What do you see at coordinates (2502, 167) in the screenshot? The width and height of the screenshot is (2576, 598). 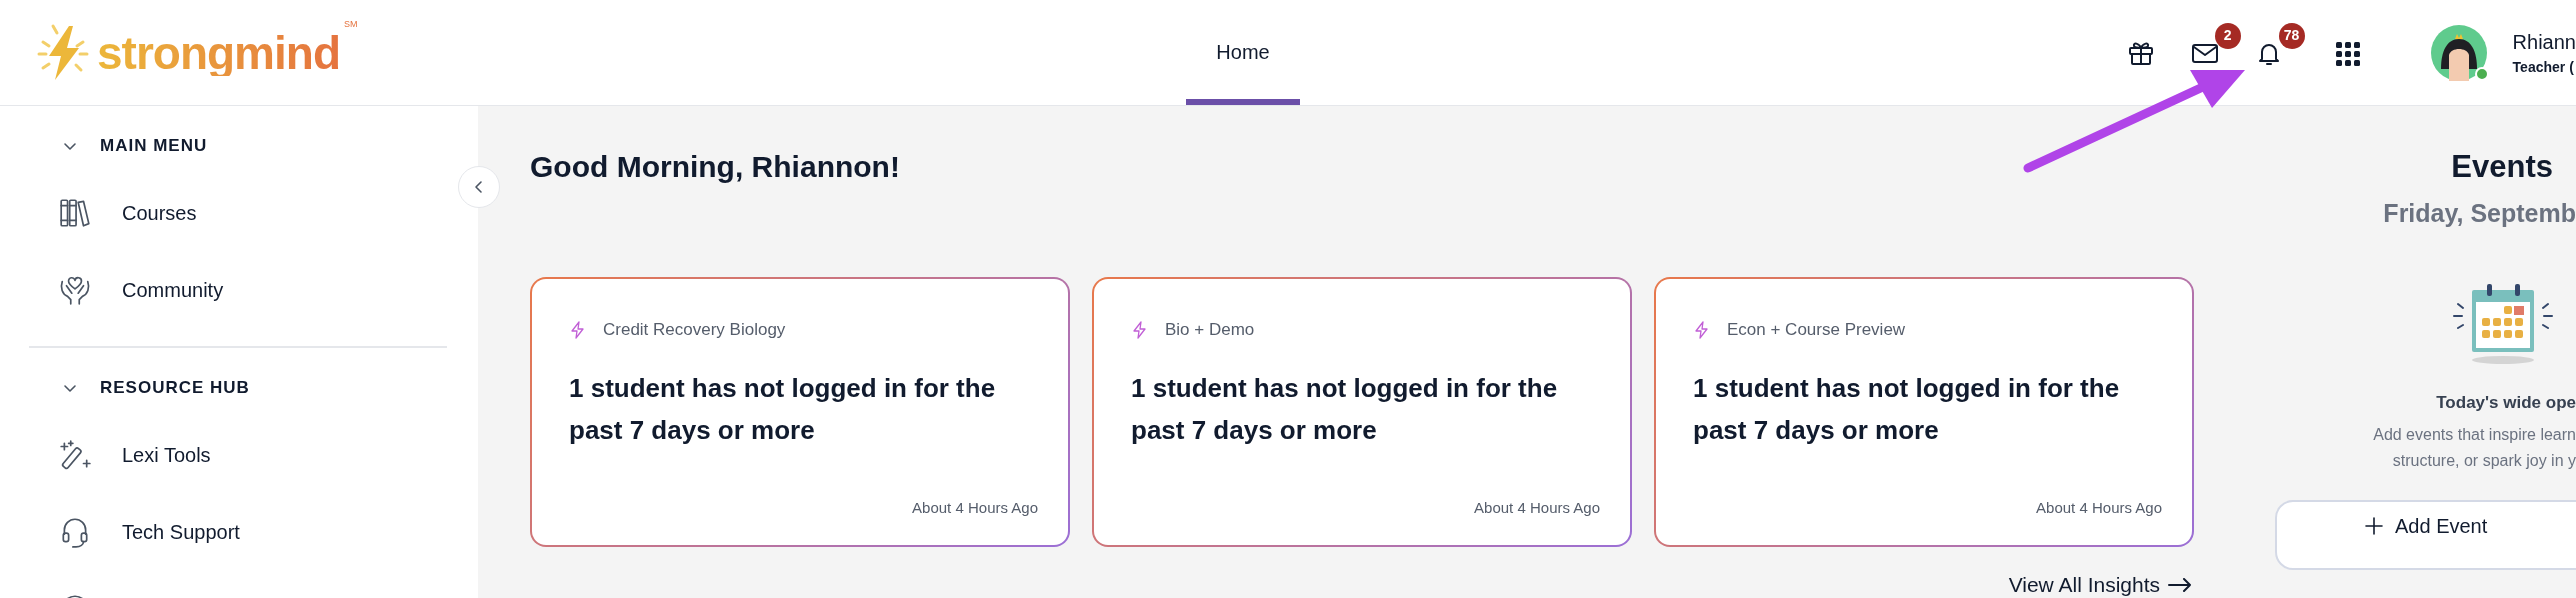 I see `events-heading: Events` at bounding box center [2502, 167].